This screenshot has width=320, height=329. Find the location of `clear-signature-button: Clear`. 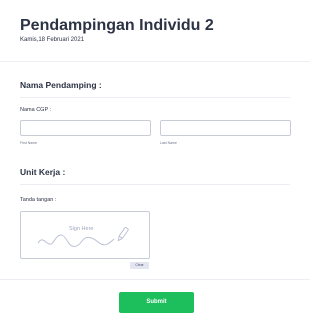

clear-signature-button: Clear is located at coordinates (139, 265).